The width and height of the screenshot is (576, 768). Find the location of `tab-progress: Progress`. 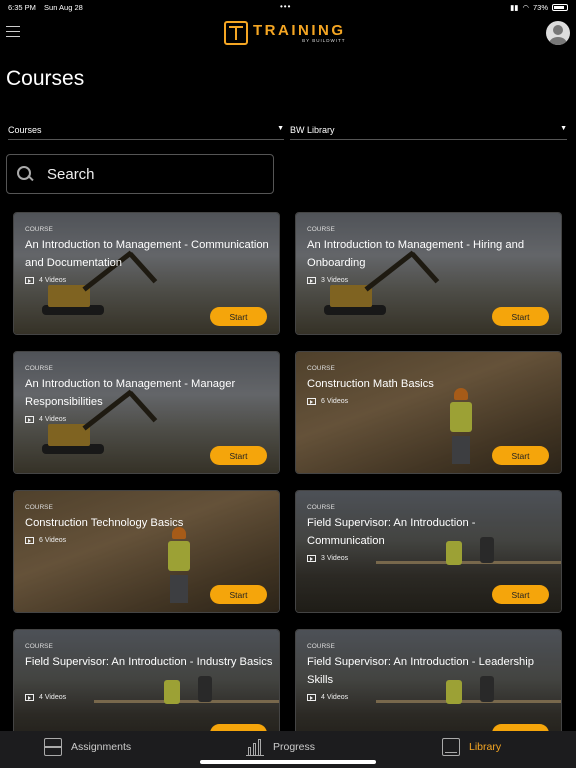

tab-progress: Progress is located at coordinates (280, 747).